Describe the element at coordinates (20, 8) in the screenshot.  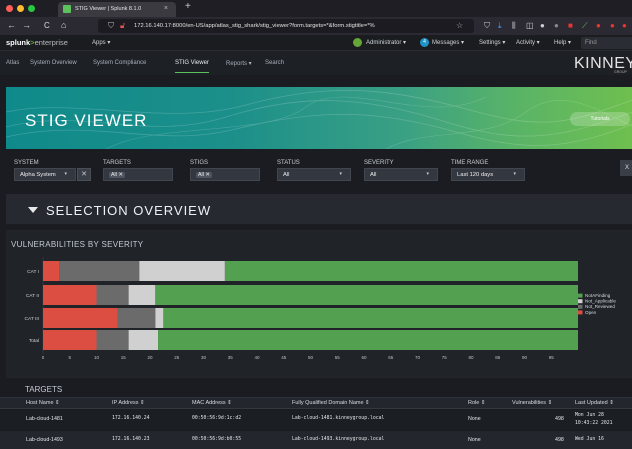
I see `minimize-window-icon` at that location.